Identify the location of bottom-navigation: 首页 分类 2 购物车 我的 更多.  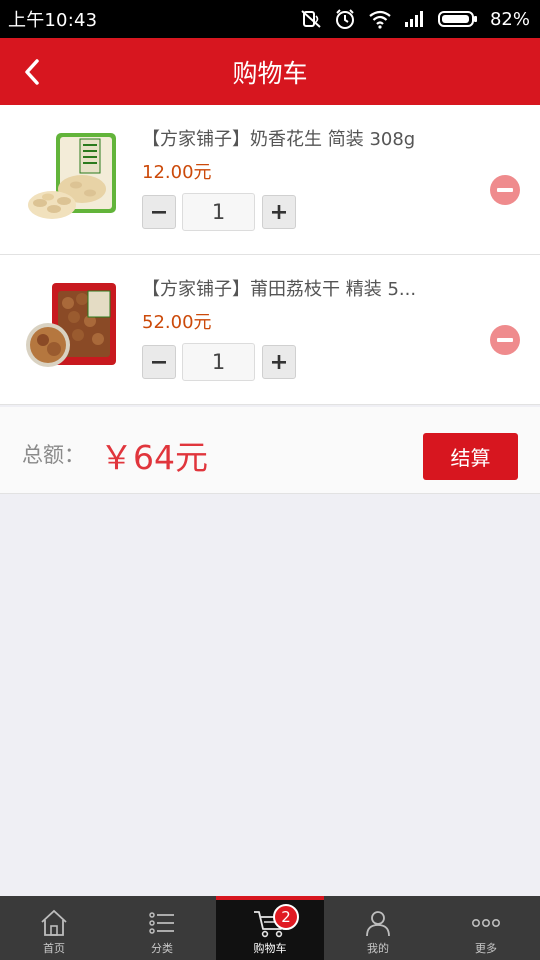
(270, 928).